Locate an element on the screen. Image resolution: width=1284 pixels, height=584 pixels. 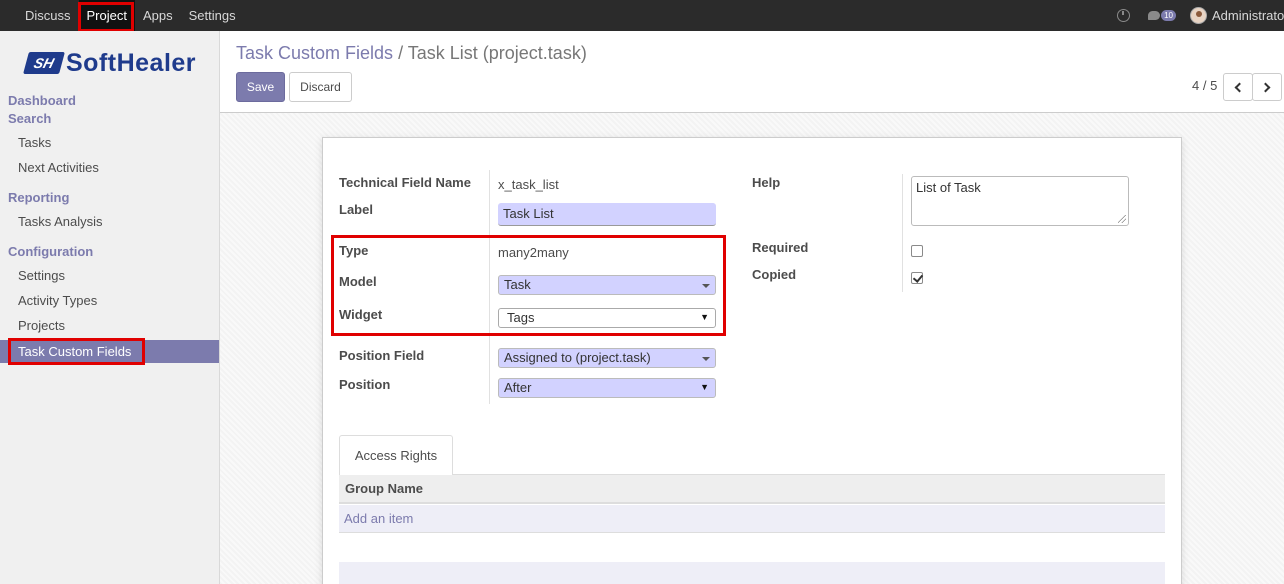
copied-checkbox is located at coordinates (917, 278).